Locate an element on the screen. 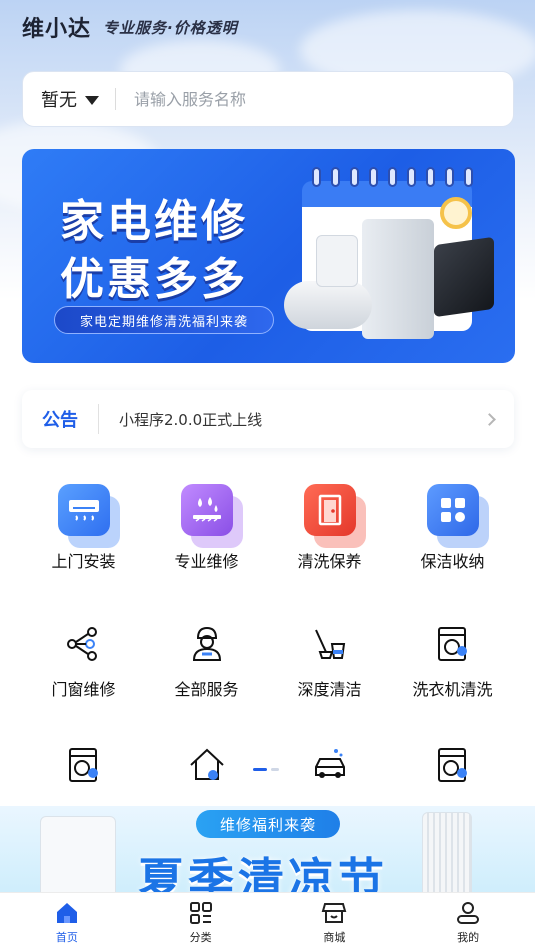 This screenshot has width=535, height=951. grid-pager-dots is located at coordinates (266, 769).